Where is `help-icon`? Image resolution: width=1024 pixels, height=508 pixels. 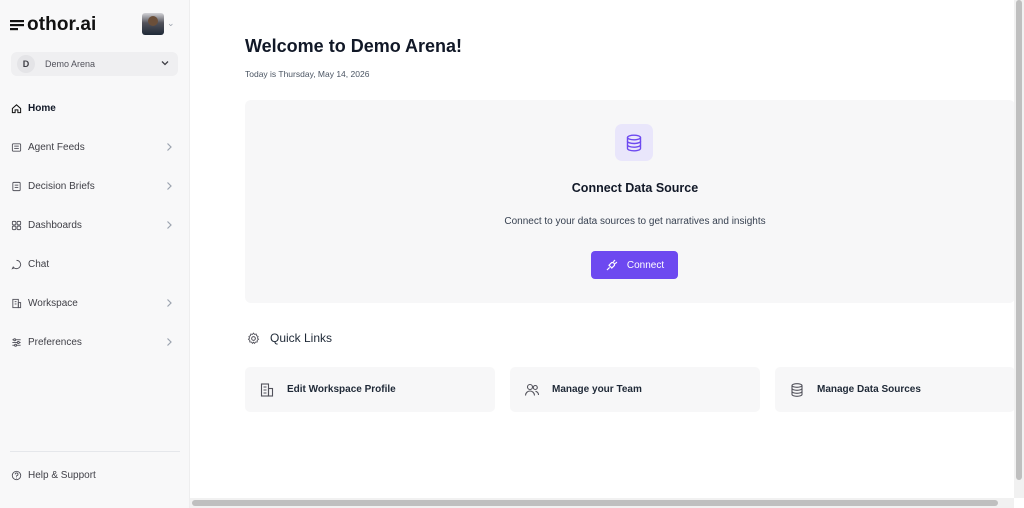 help-icon is located at coordinates (16, 475).